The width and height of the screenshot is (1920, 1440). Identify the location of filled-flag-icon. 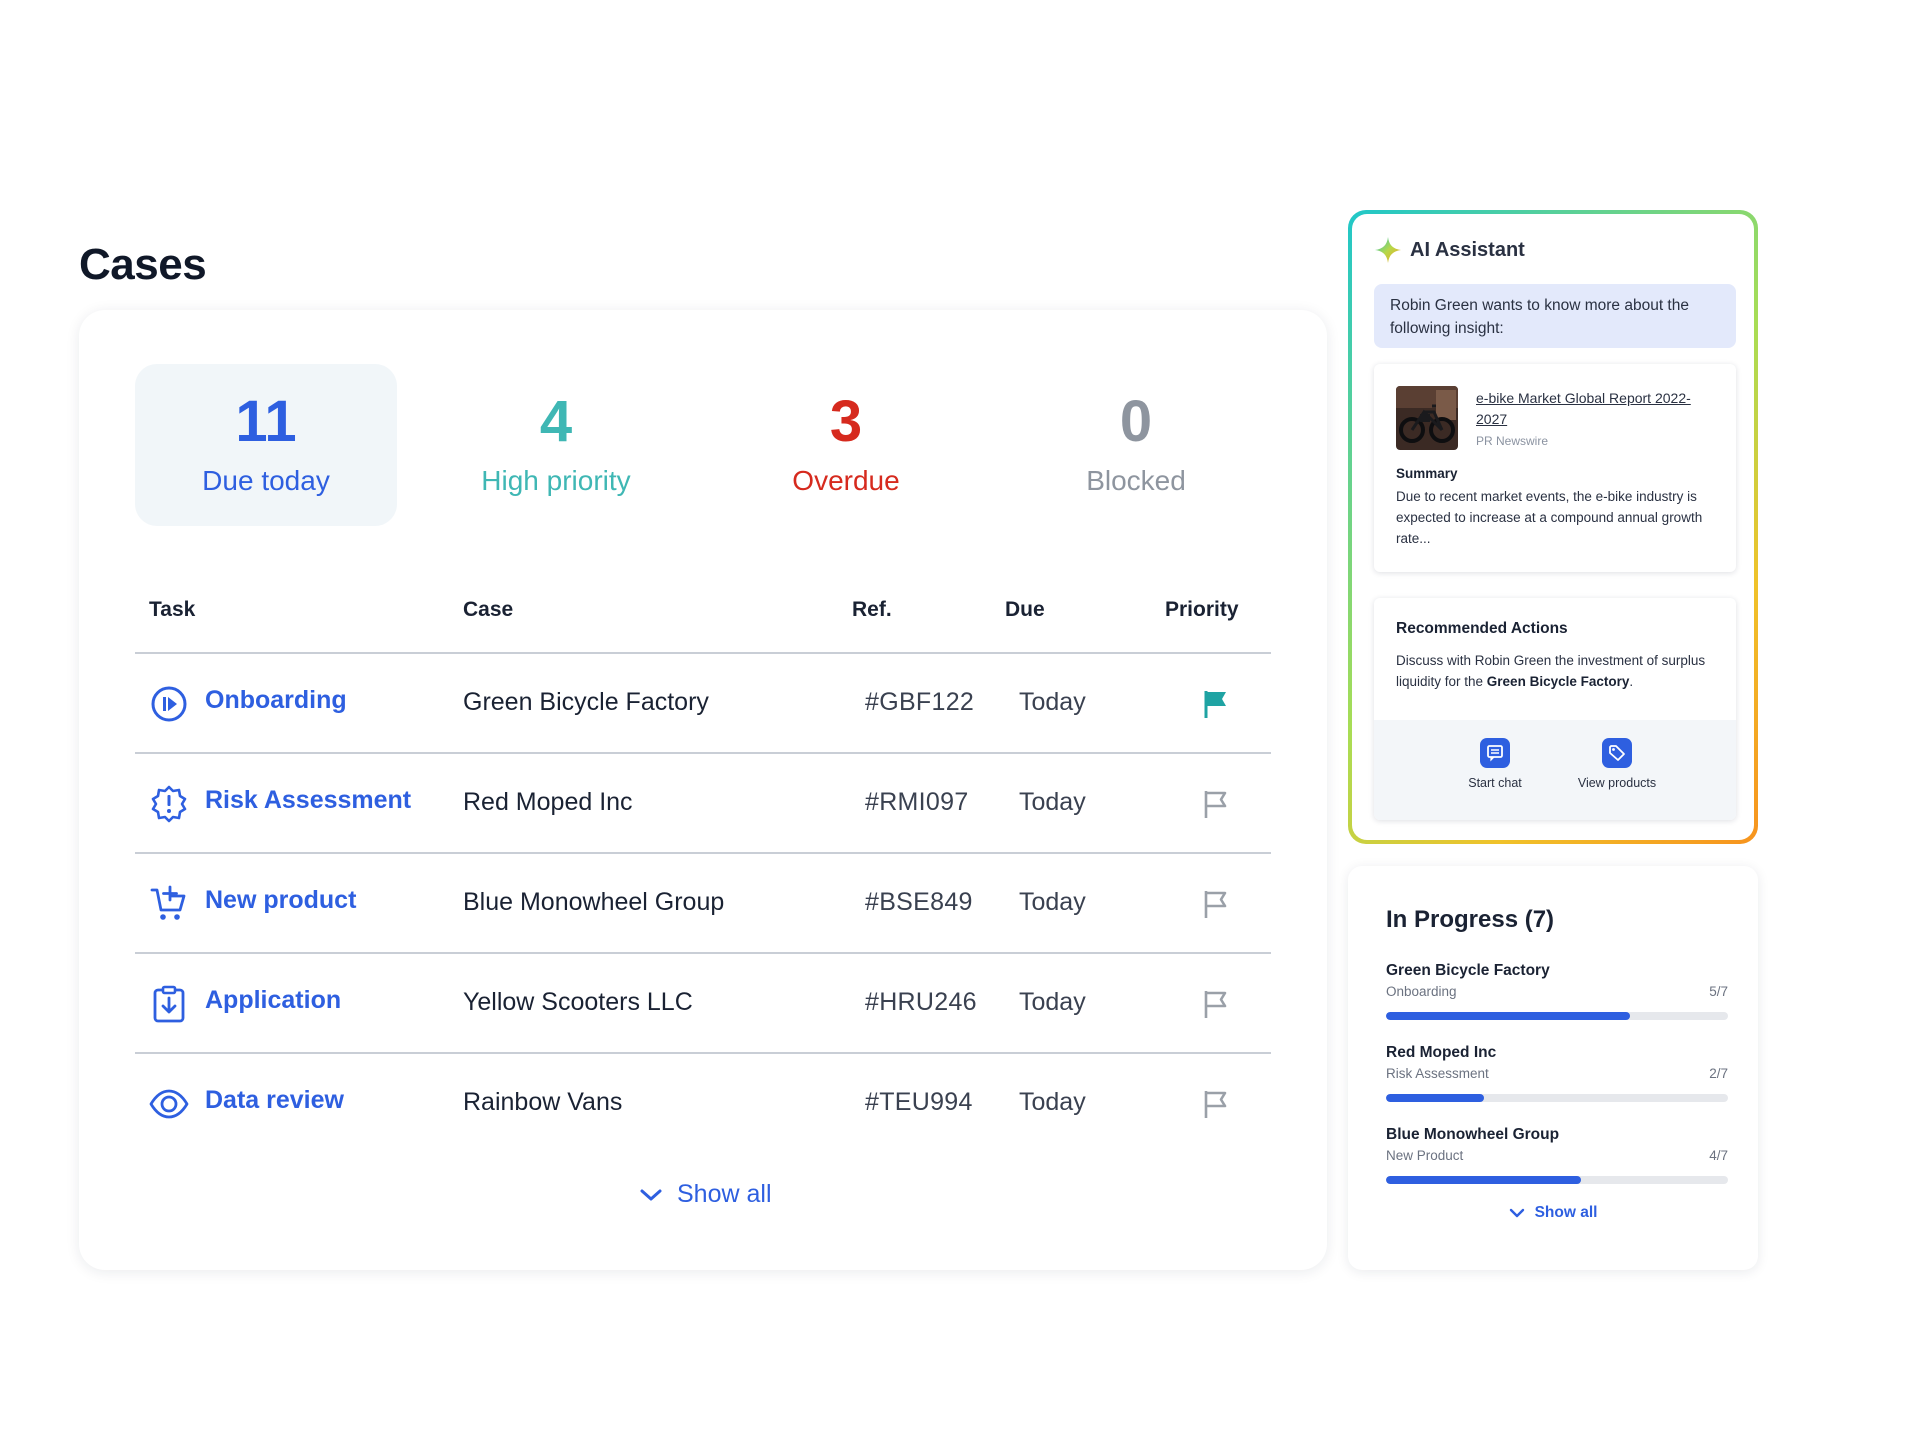
(1216, 704).